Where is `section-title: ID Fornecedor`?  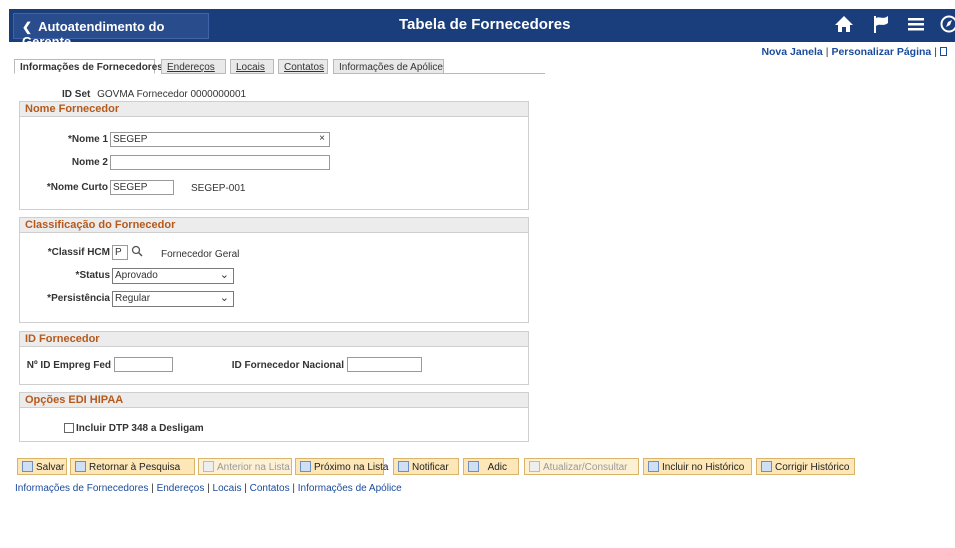
section-title: ID Fornecedor is located at coordinates (274, 339).